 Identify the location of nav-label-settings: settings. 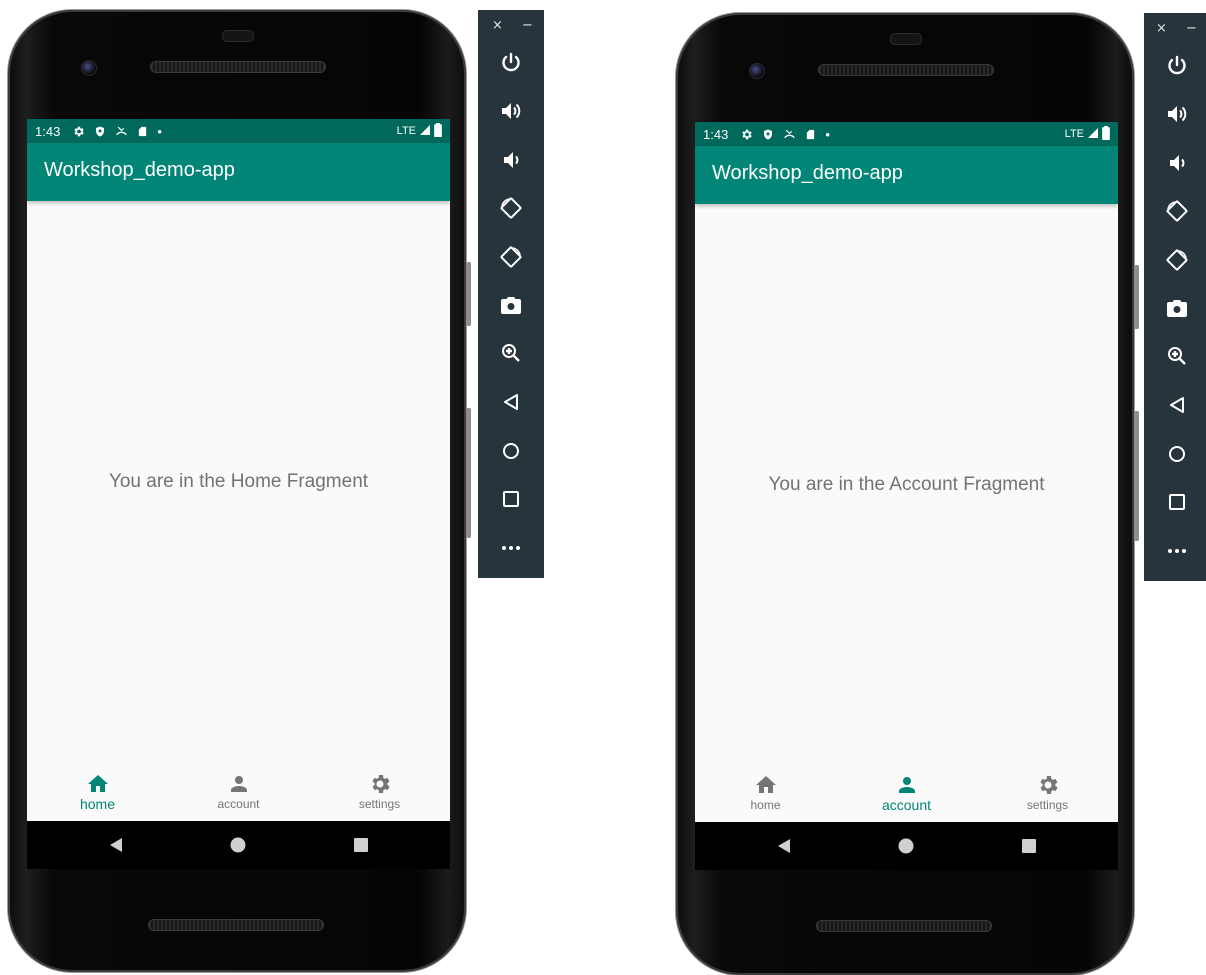
(1047, 805).